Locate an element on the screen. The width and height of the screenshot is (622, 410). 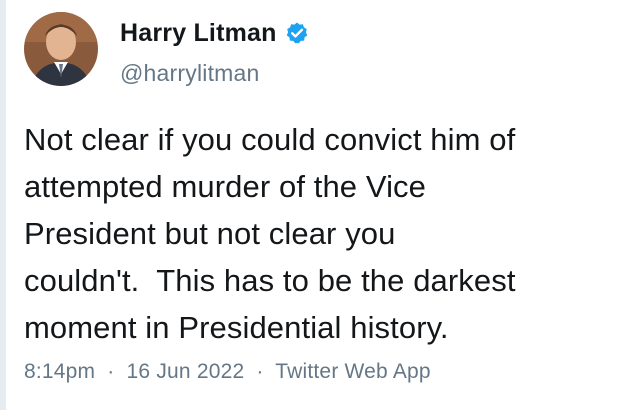
tweet-text-line: President but not clear you is located at coordinates (210, 233).